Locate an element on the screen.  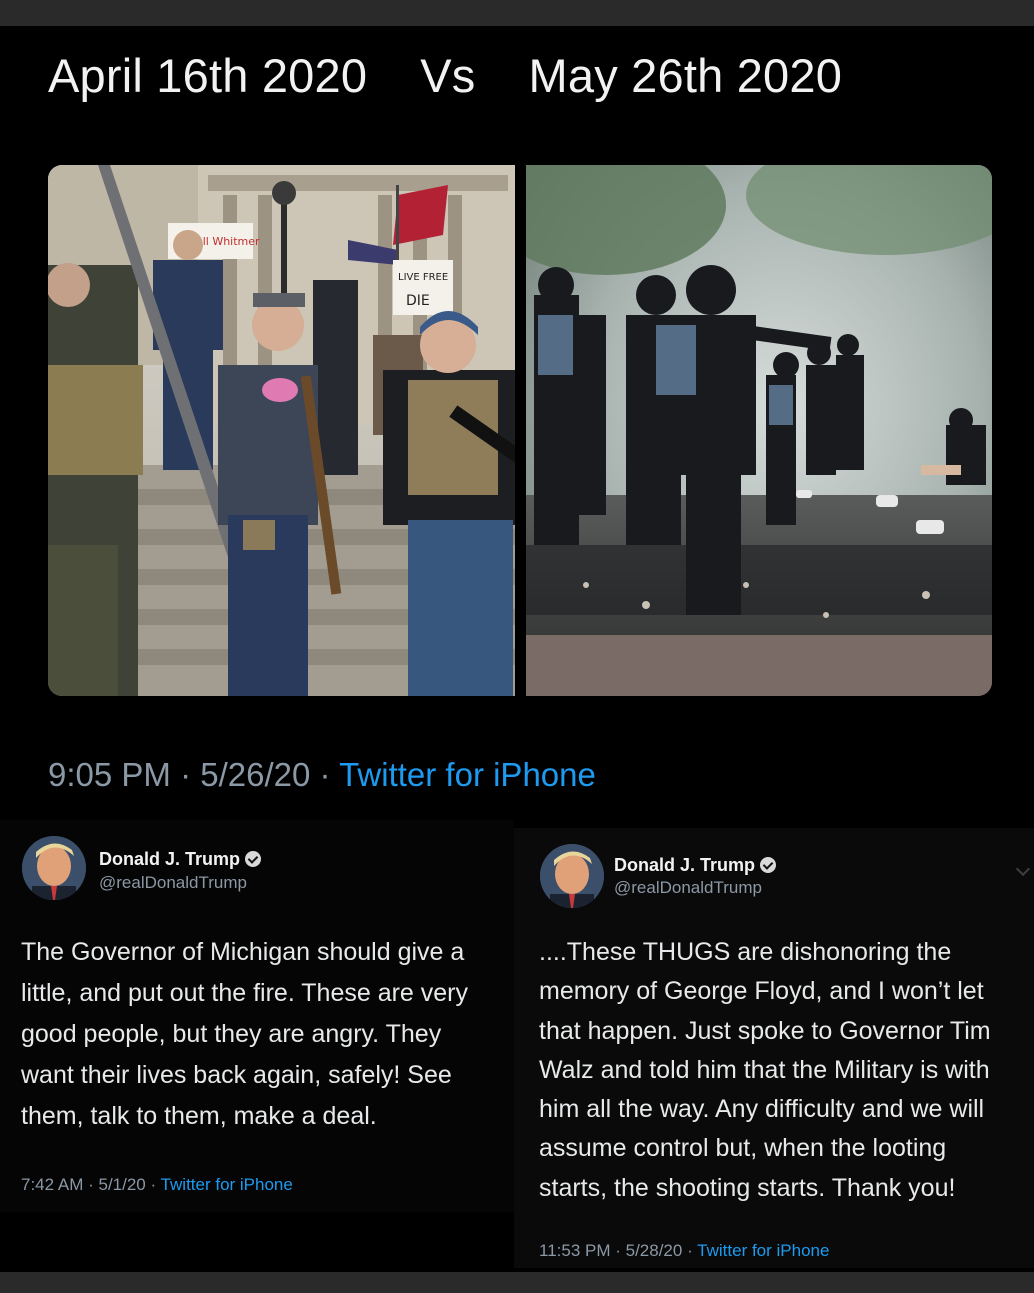
main-tweet-meta: 9:05 PM · 5/26/20 · Twitter for iPhone is located at coordinates (322, 774).